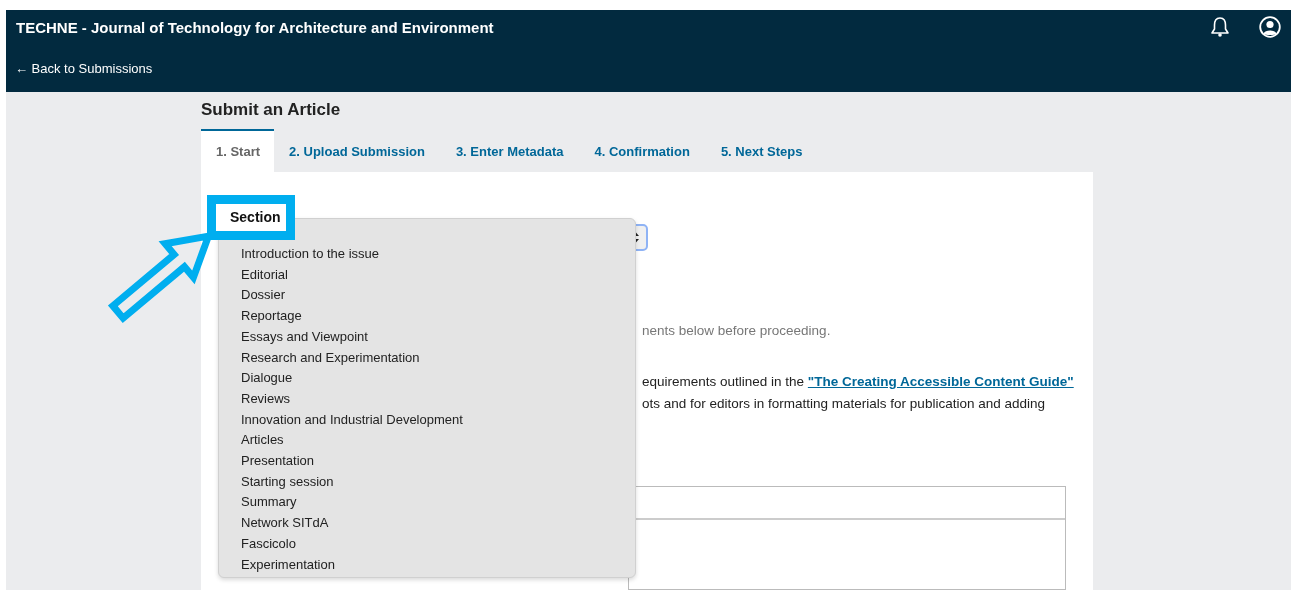 This screenshot has height=590, width=1291. What do you see at coordinates (438, 565) in the screenshot?
I see `section-option: Experimentation` at bounding box center [438, 565].